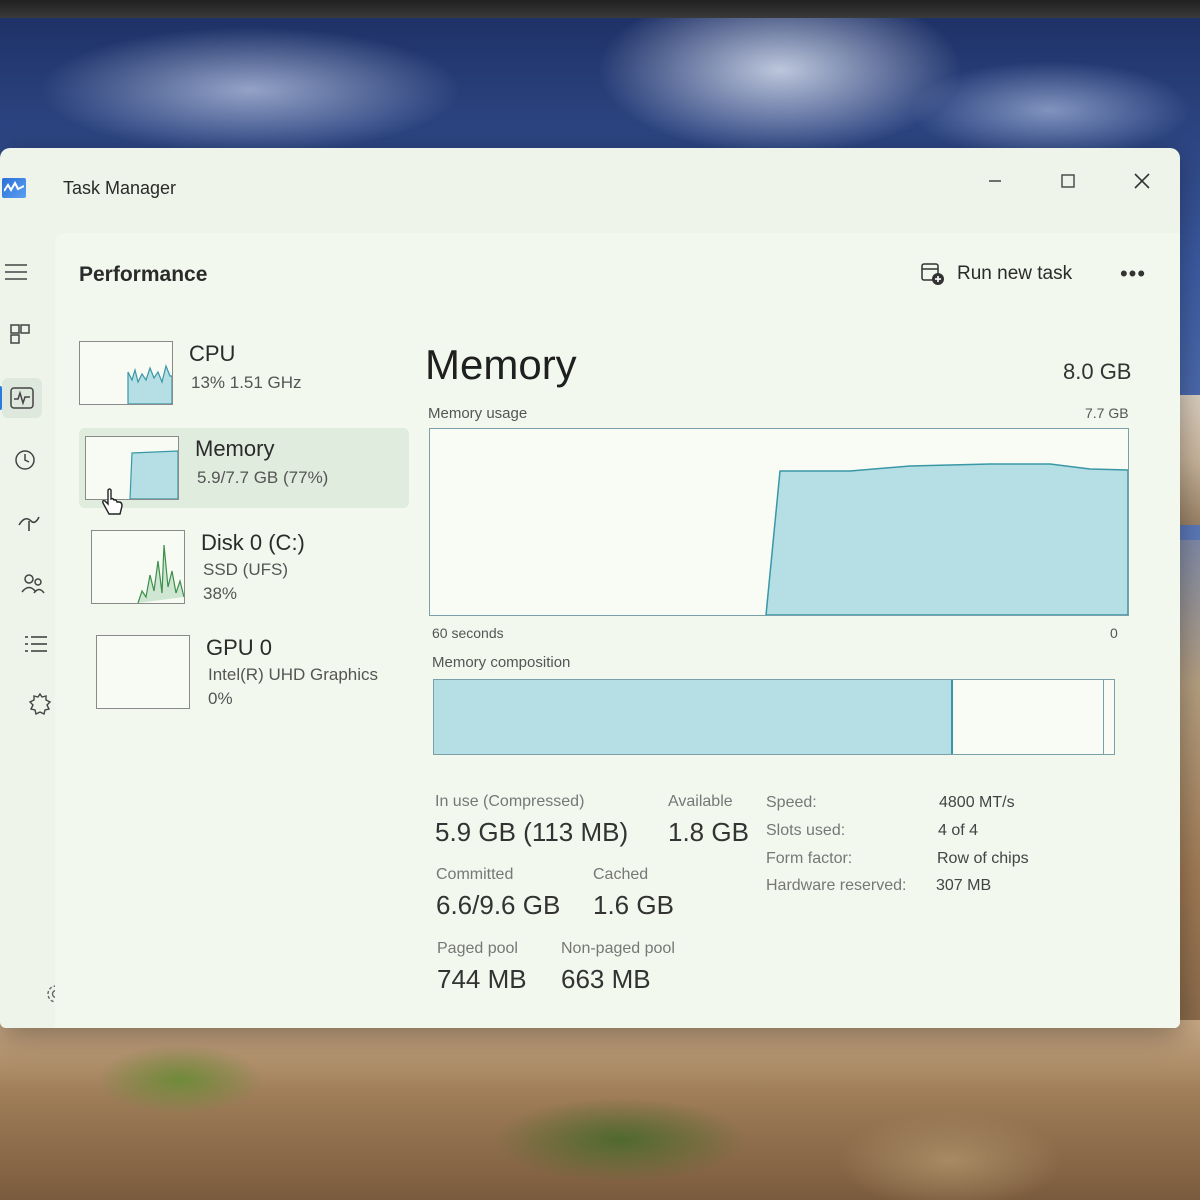  Describe the element at coordinates (20, 334) in the screenshot. I see `processes-icon` at that location.